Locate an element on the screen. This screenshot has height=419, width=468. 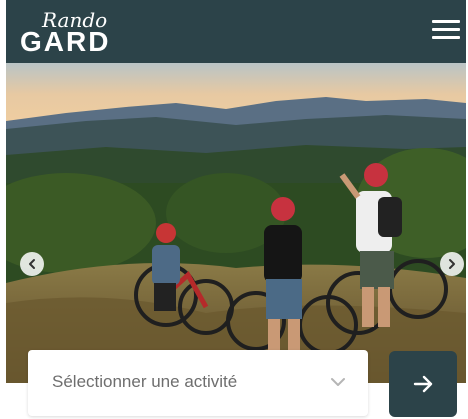
arrow-right-icon is located at coordinates (423, 384).